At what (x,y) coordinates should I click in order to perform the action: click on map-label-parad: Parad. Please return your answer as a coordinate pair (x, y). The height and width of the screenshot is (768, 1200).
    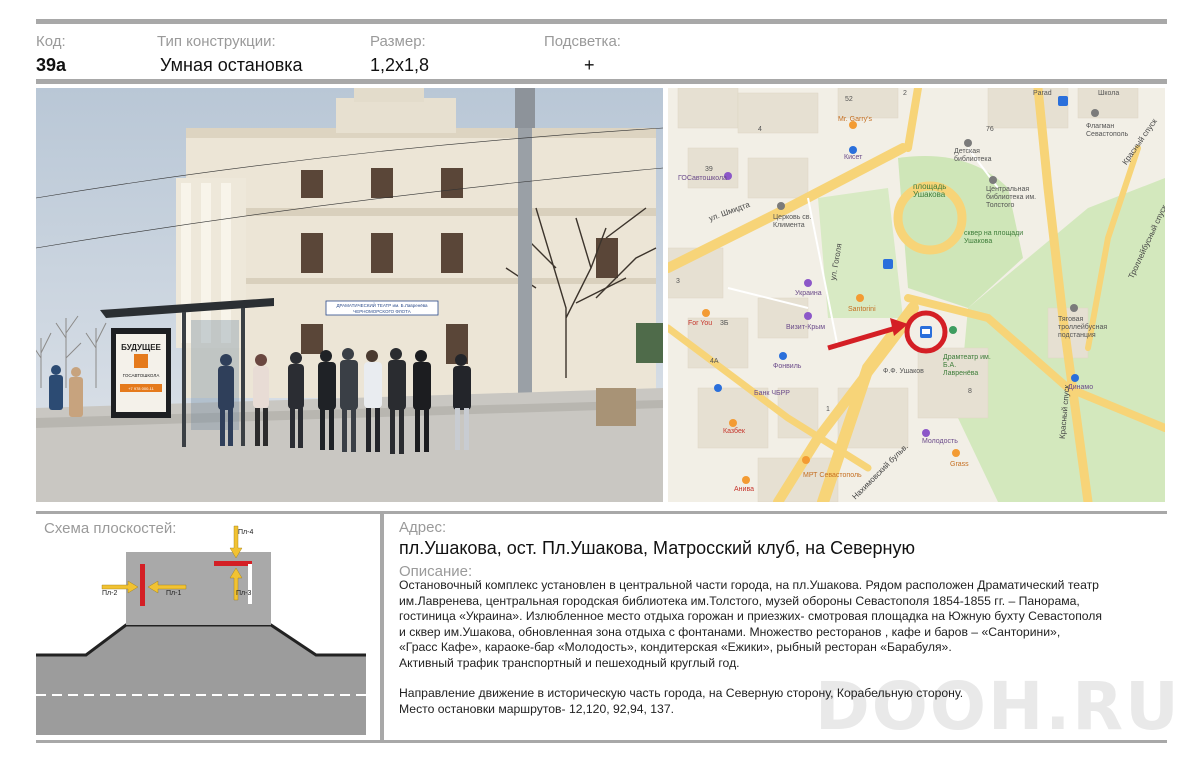
    Looking at the image, I should click on (1042, 93).